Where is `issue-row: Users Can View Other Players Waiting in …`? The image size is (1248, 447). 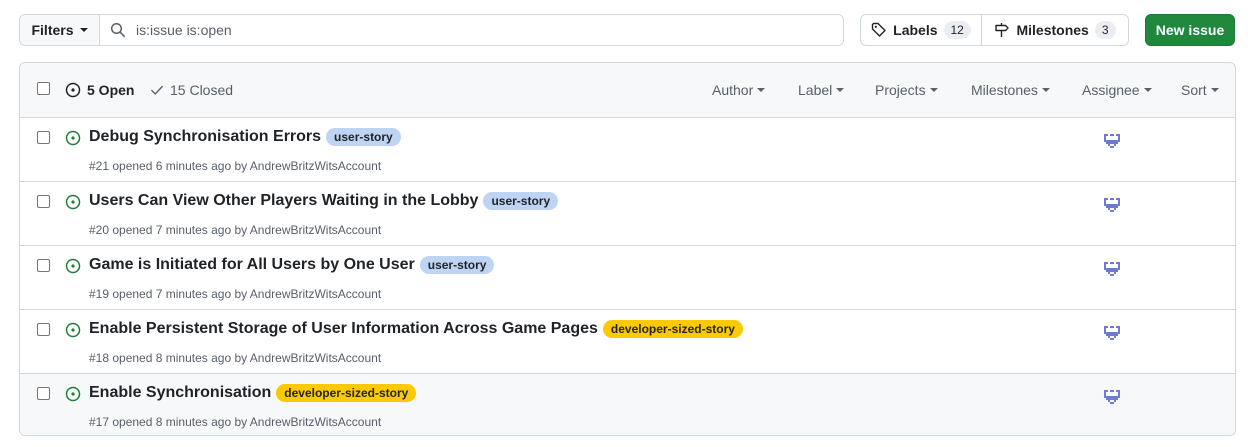
issue-row: Users Can View Other Players Waiting in … is located at coordinates (627, 214).